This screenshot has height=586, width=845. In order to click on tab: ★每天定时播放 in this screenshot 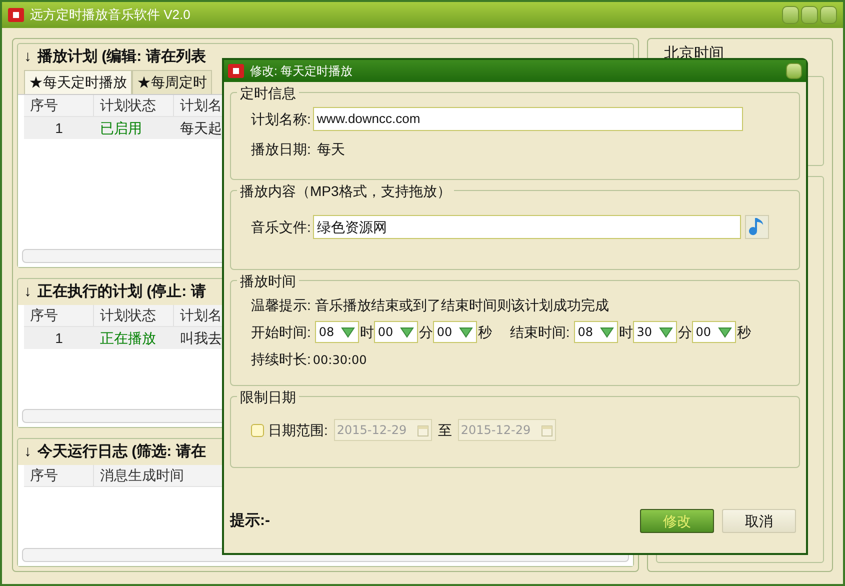, I will do `click(78, 82)`.